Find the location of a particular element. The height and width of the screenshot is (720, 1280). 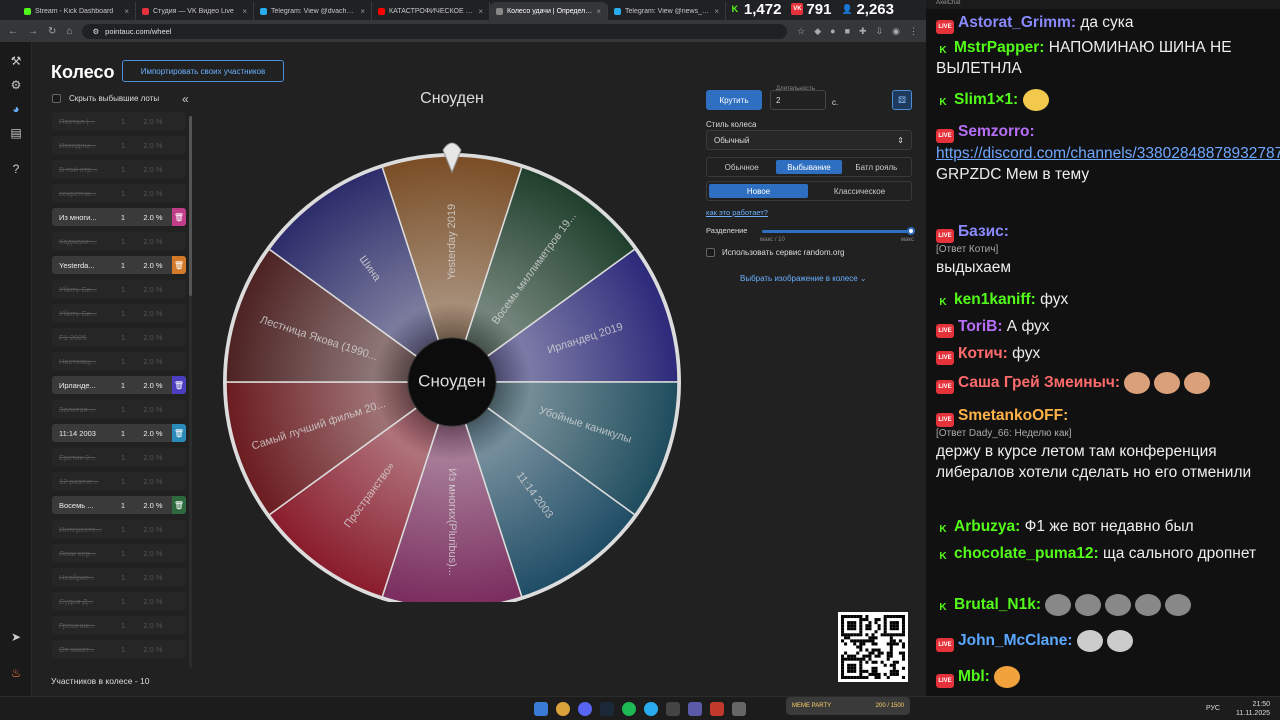

download-icon: ⇩ is located at coordinates (880, 31).